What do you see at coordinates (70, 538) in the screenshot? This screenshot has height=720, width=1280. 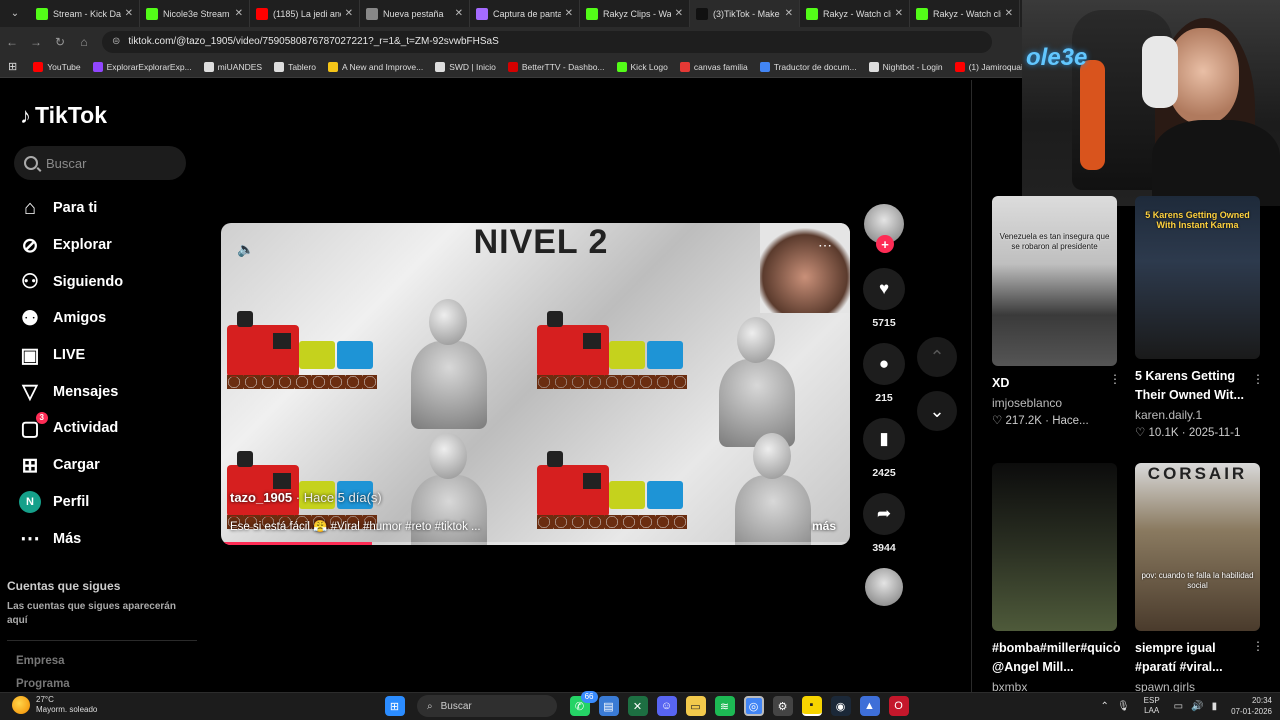 I see `nav-item-más: ⋯ Más` at bounding box center [70, 538].